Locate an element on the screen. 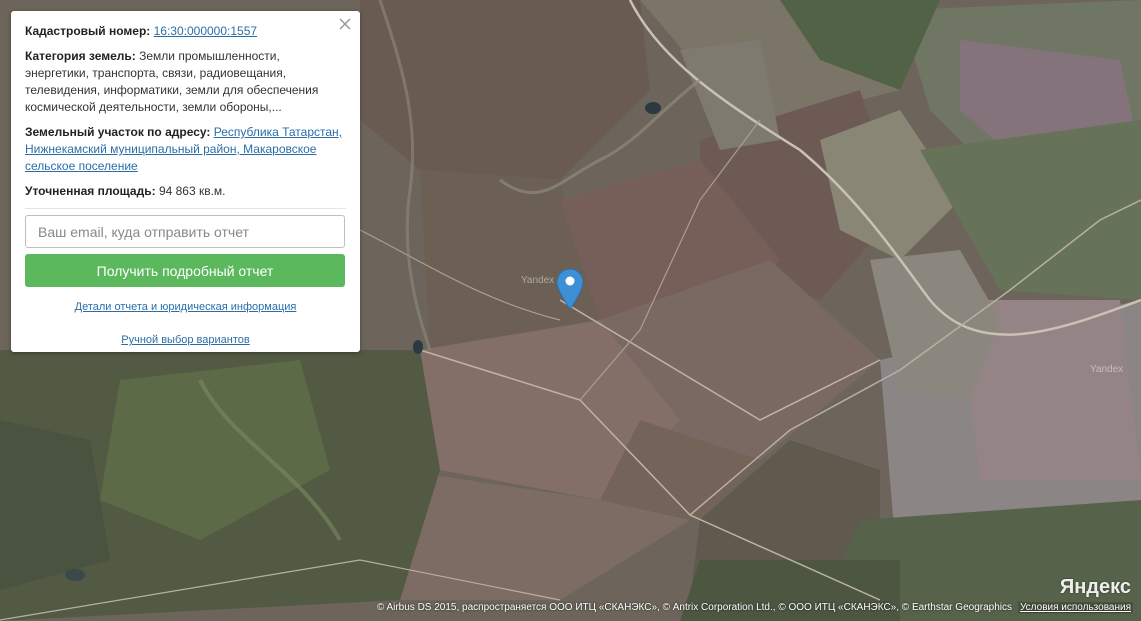 Image resolution: width=1141 pixels, height=621 pixels. manual-selection-link: Ручной выбор вариантов is located at coordinates (185, 340).